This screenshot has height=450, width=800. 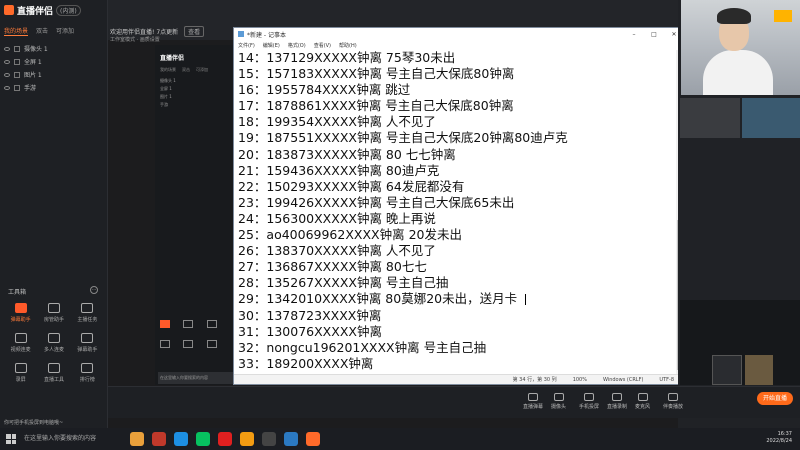 I want to click on maximize-button: □, so click(x=654, y=34).